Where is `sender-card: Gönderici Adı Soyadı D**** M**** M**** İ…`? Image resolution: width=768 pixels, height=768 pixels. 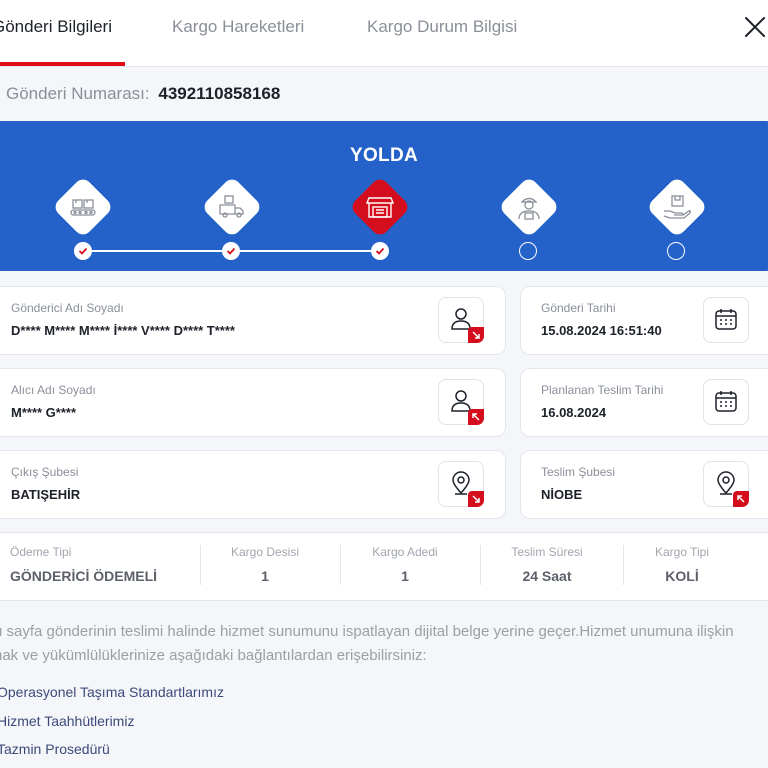
sender-card: Gönderici Adı Soyadı D**** M**** M**** İ… is located at coordinates (253, 320).